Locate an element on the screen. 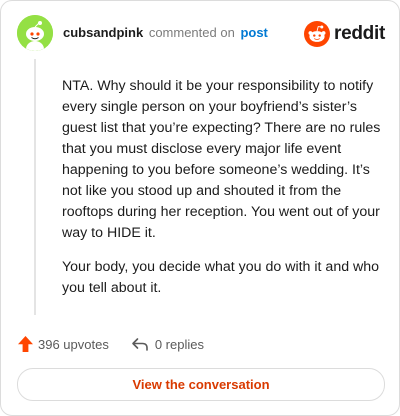 Image resolution: width=400 pixels, height=416 pixels. reddit-wordmark: reddit is located at coordinates (359, 33).